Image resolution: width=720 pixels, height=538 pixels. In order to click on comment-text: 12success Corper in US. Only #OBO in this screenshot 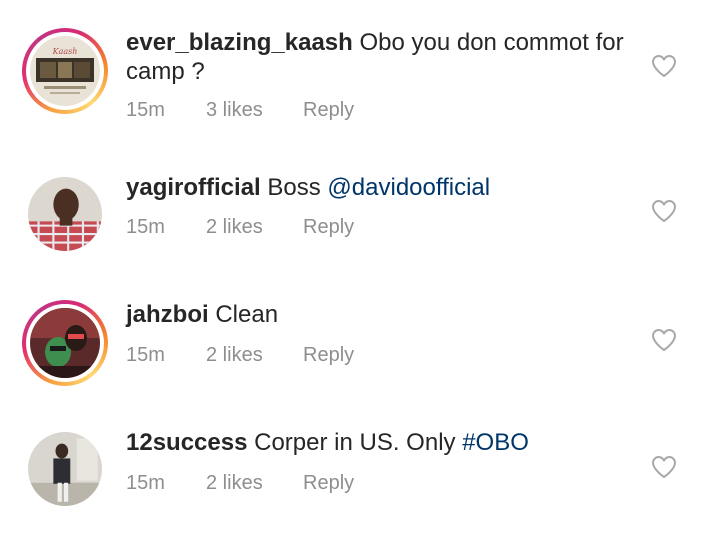, I will do `click(386, 442)`.